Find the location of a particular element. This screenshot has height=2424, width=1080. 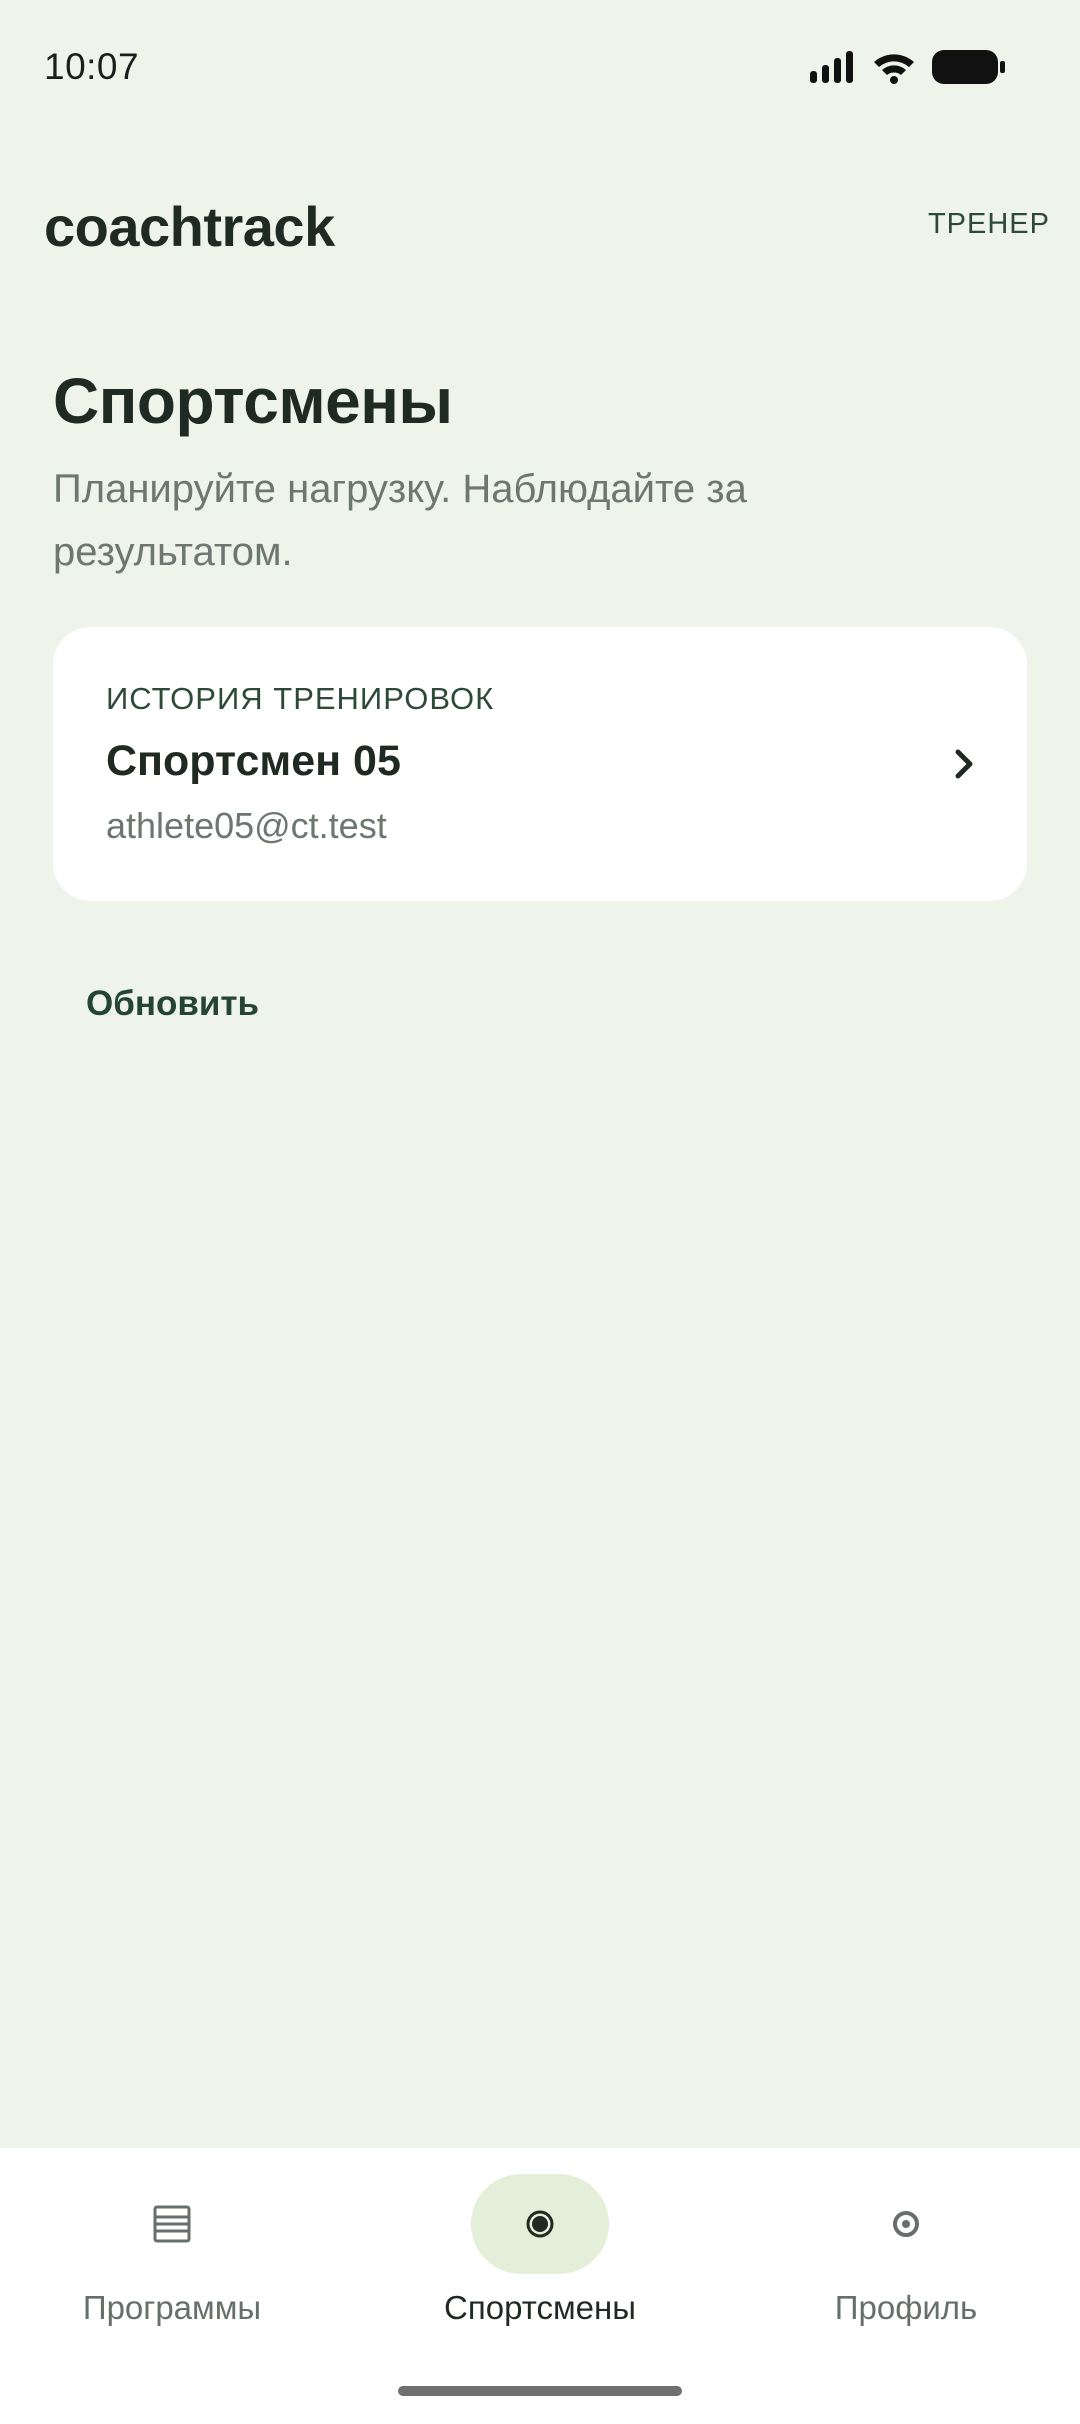

nav-item-profile: Профиль is located at coordinates (906, 2259).